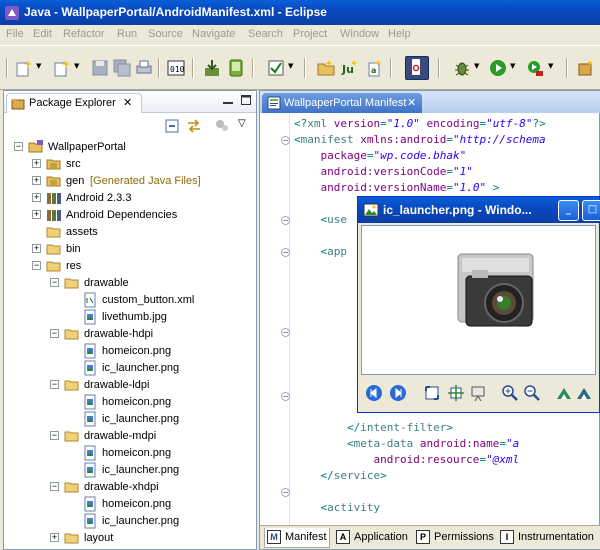 Image resolution: width=600 pixels, height=550 pixels. What do you see at coordinates (144, 68) in the screenshot?
I see `print-icon` at bounding box center [144, 68].